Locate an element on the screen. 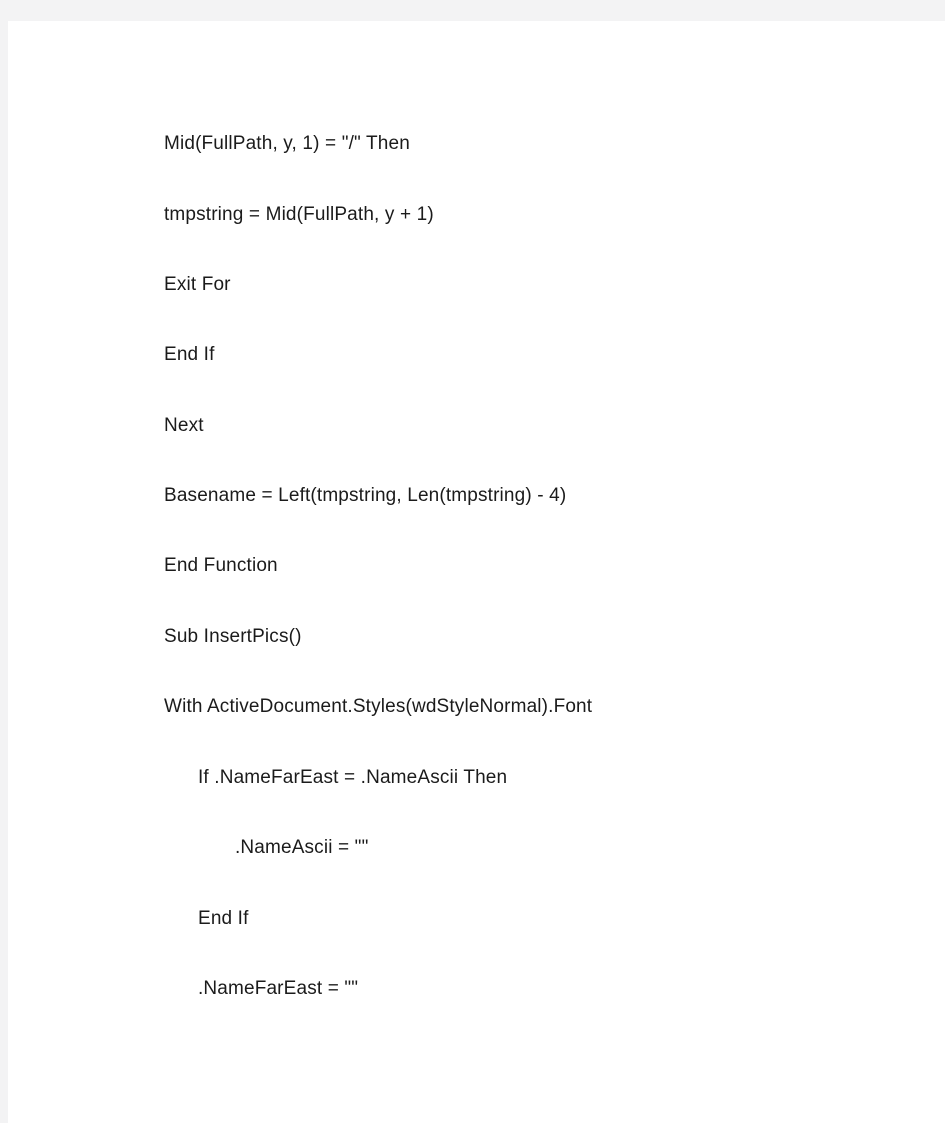 This screenshot has width=945, height=1123. code-line: Mid(FullPath, y, 1) = "/" Then is located at coordinates (287, 143).